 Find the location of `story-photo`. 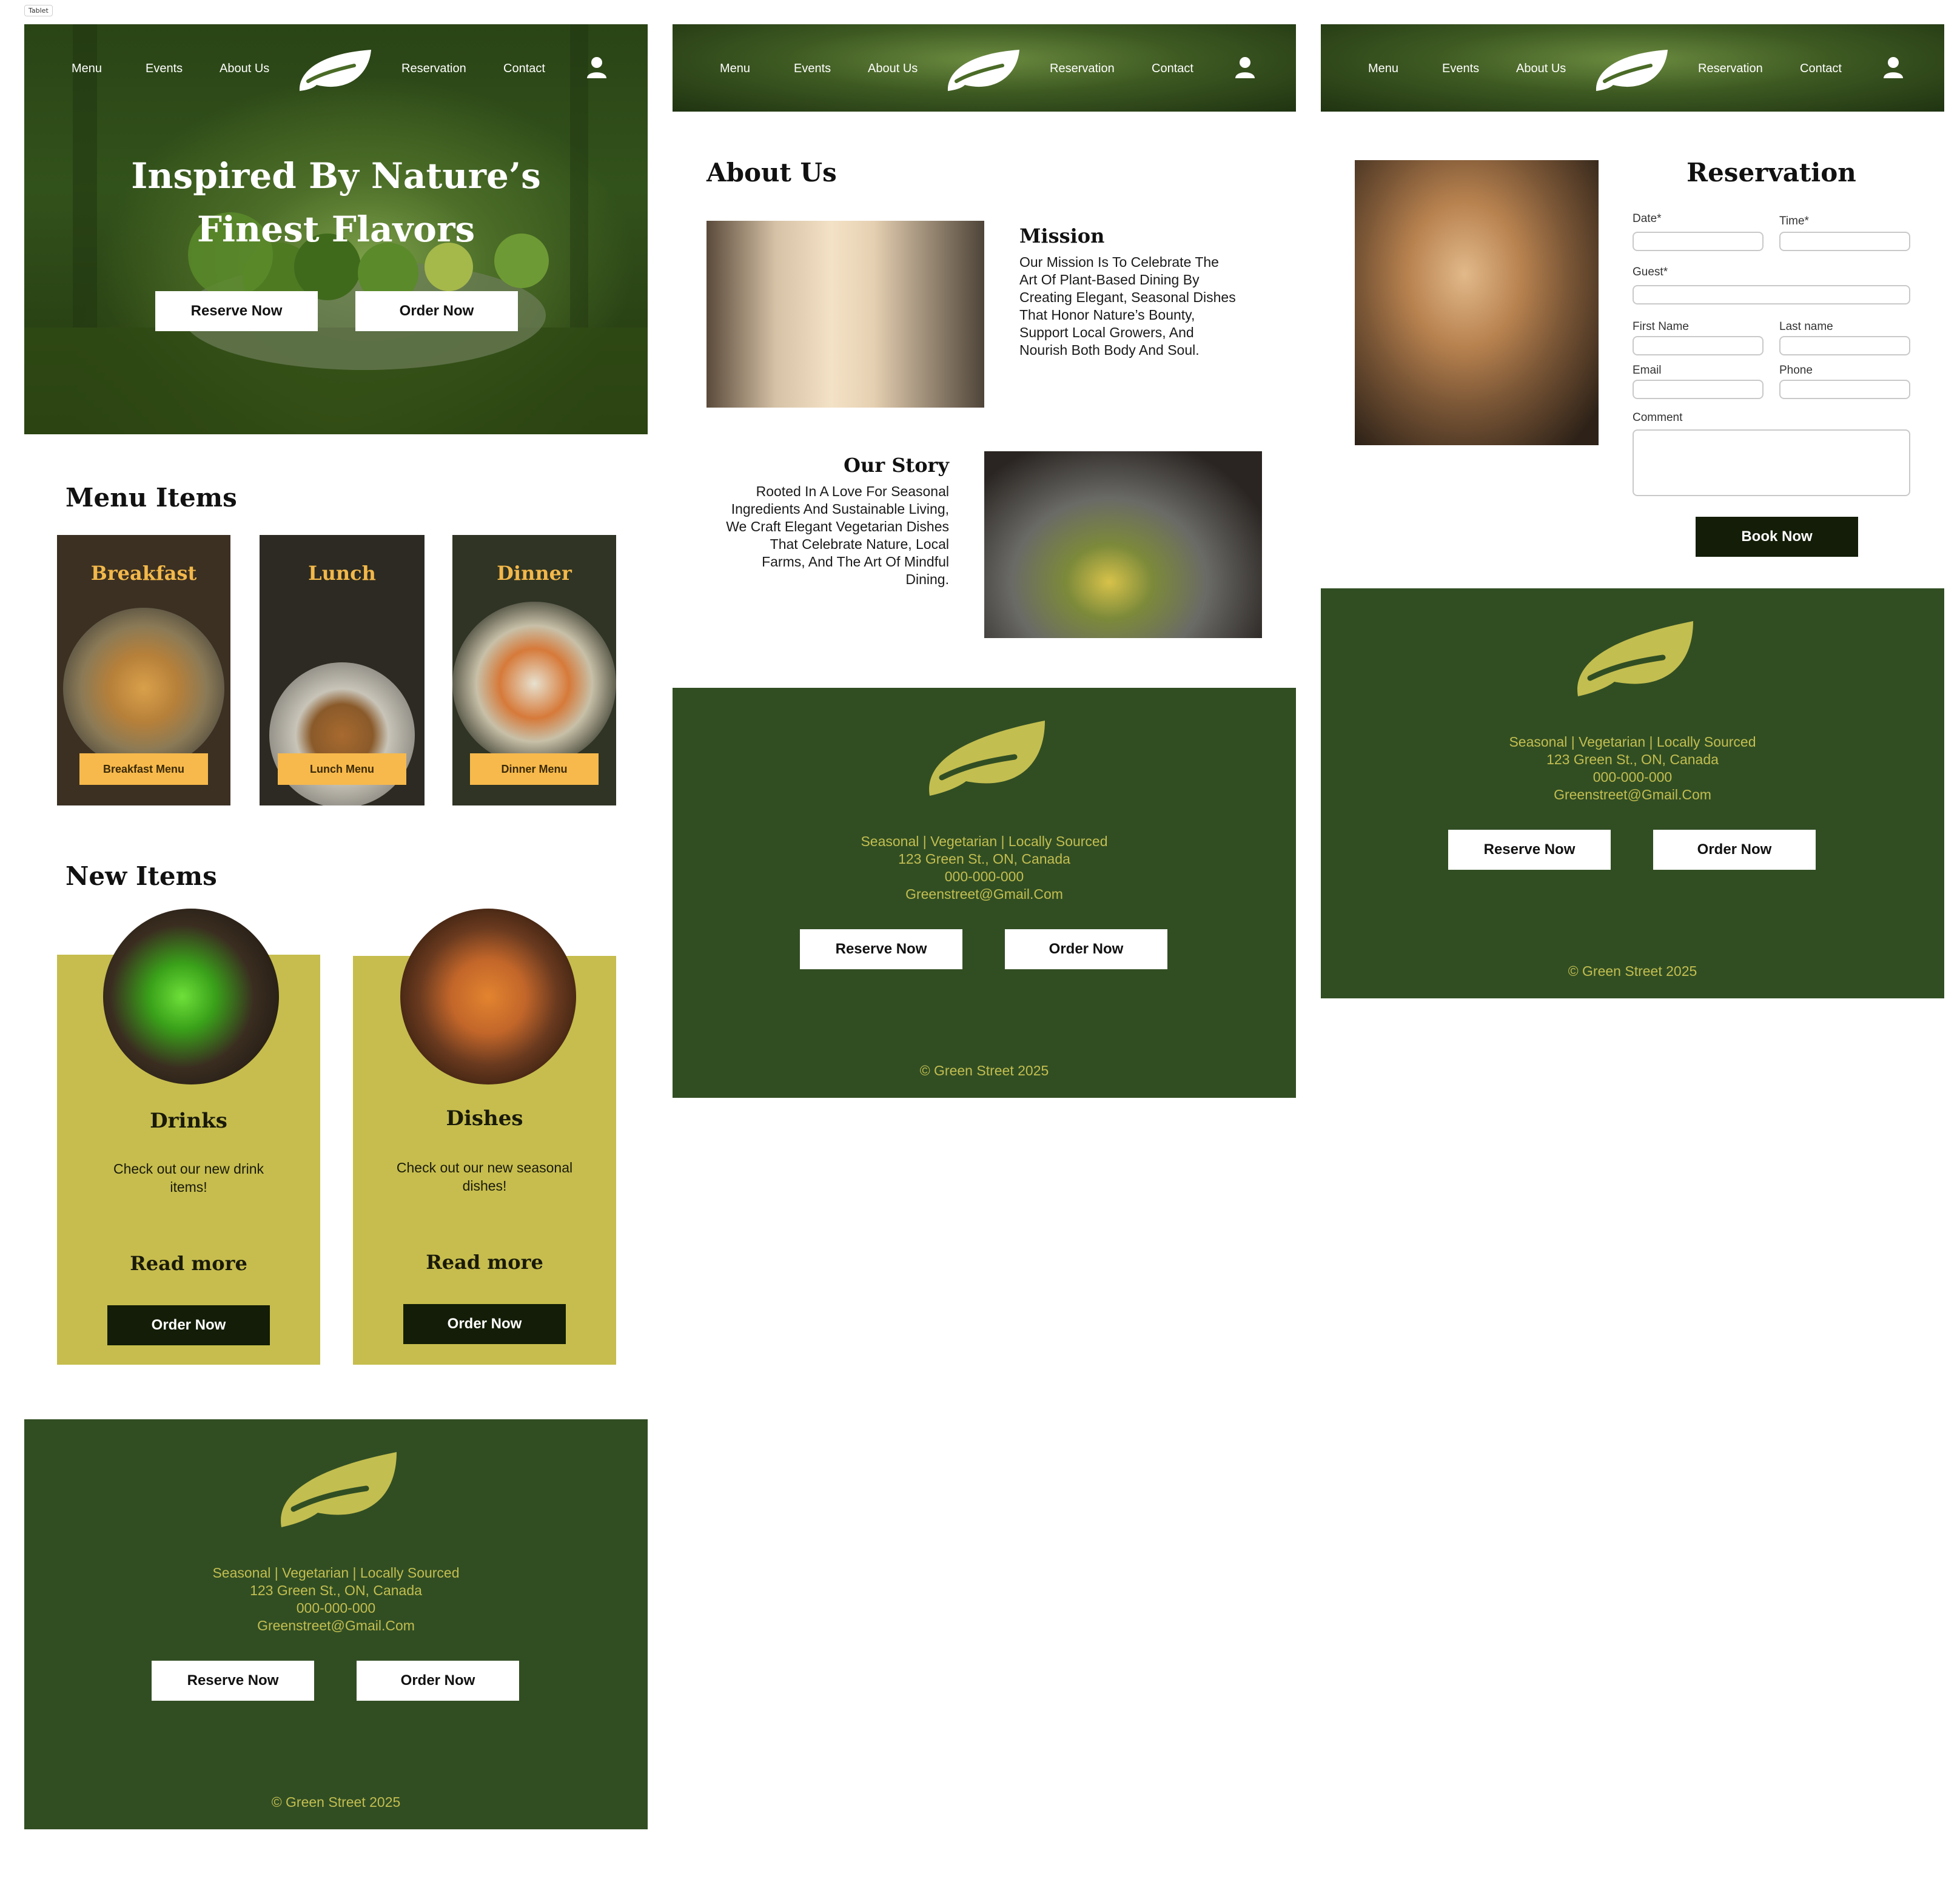

story-photo is located at coordinates (1123, 544).